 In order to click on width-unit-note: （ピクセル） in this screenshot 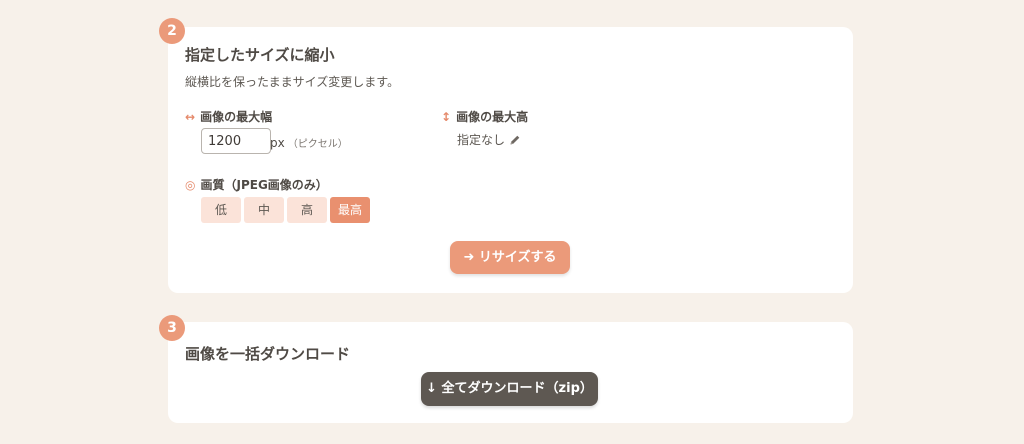, I will do `click(317, 144)`.